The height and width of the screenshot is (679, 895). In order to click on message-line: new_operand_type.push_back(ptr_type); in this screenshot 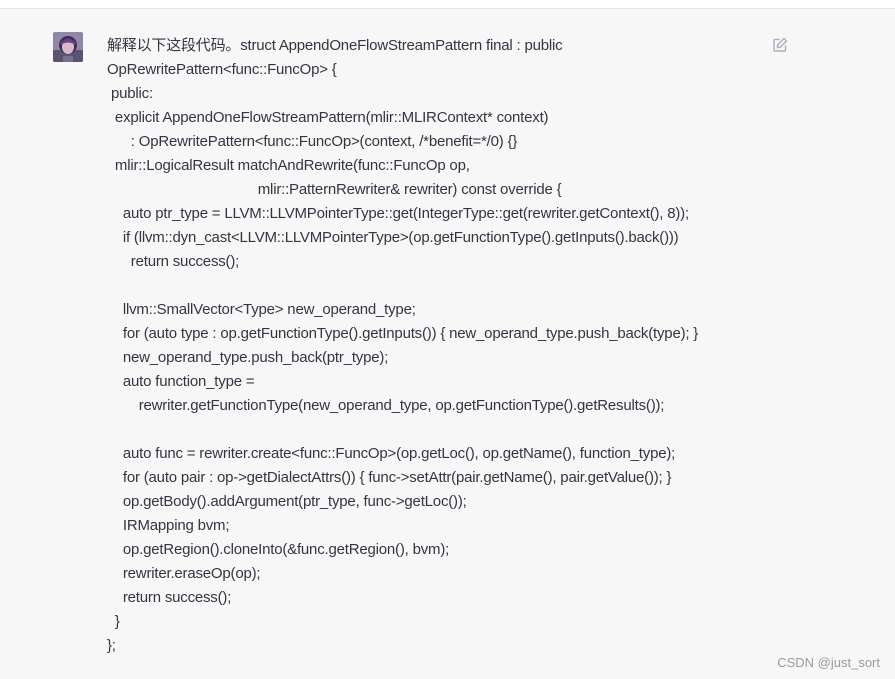, I will do `click(248, 357)`.